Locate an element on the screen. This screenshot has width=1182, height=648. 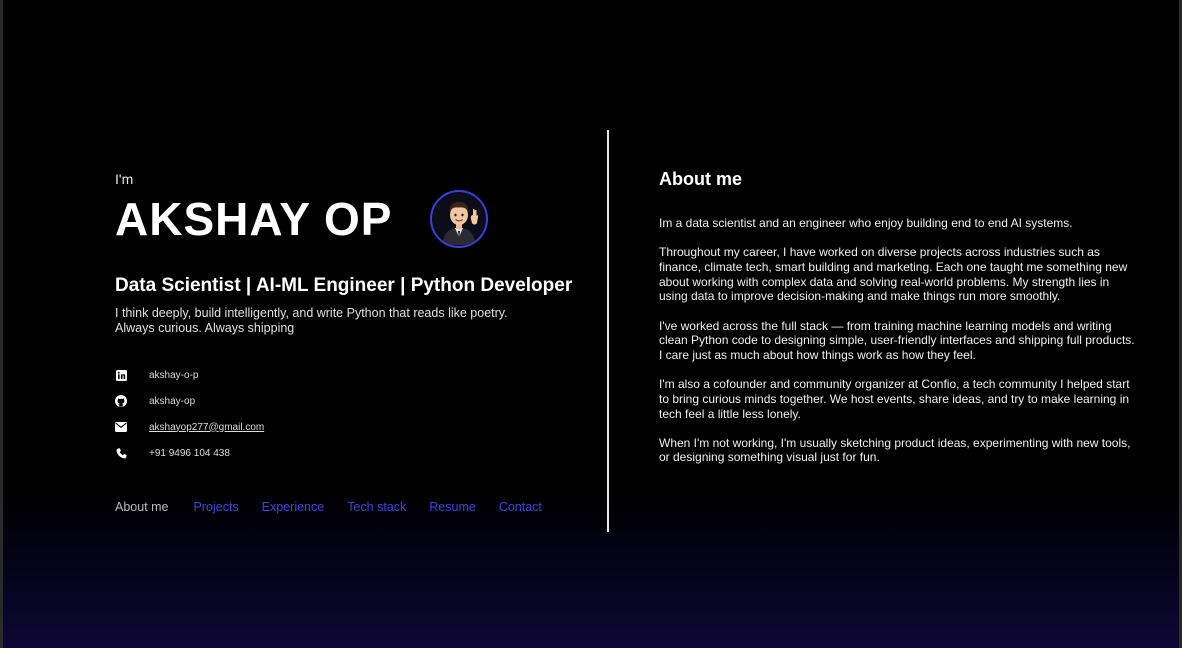
linkedin-handle: akshay-o-p is located at coordinates (174, 375).